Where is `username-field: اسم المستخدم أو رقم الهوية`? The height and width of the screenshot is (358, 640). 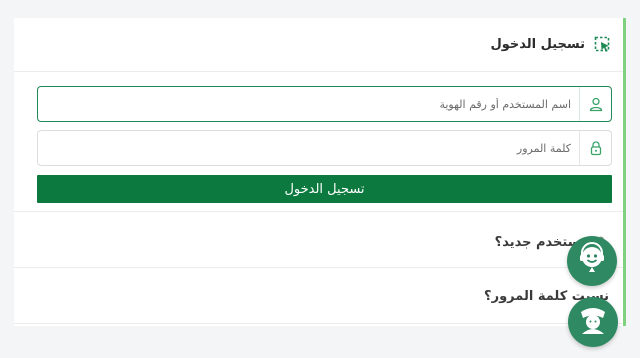 username-field: اسم المستخدم أو رقم الهوية is located at coordinates (324, 104).